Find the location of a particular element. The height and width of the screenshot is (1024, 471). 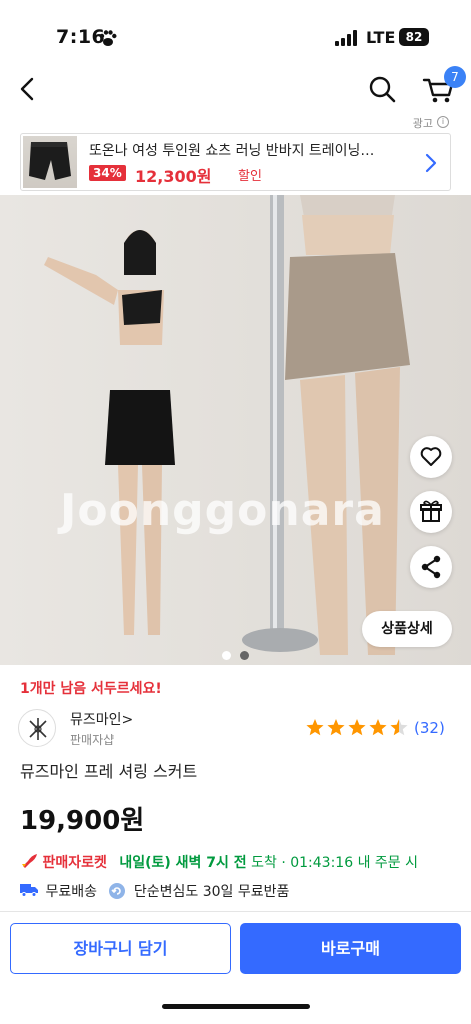

truck-icon is located at coordinates (29, 890).